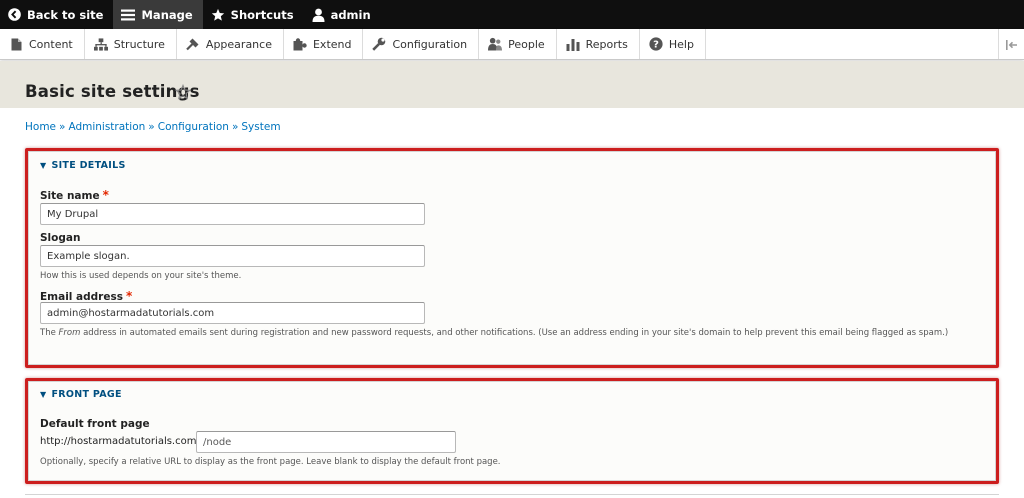 The image size is (1024, 498). I want to click on default-front-page-label: Default front page, so click(95, 424).